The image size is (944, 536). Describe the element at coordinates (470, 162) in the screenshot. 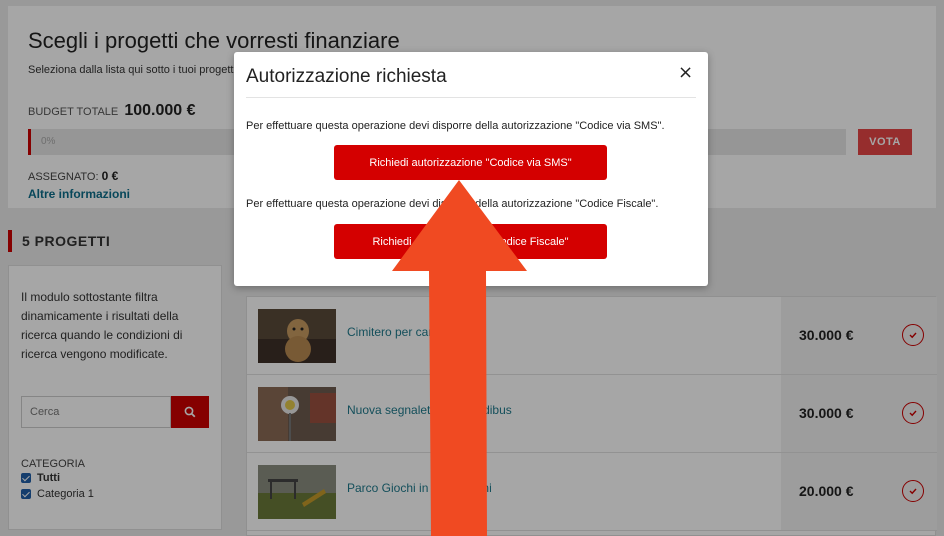

I see `request-sms-auth-button: Richiedi autorizzazione "Codice via SMS"` at that location.